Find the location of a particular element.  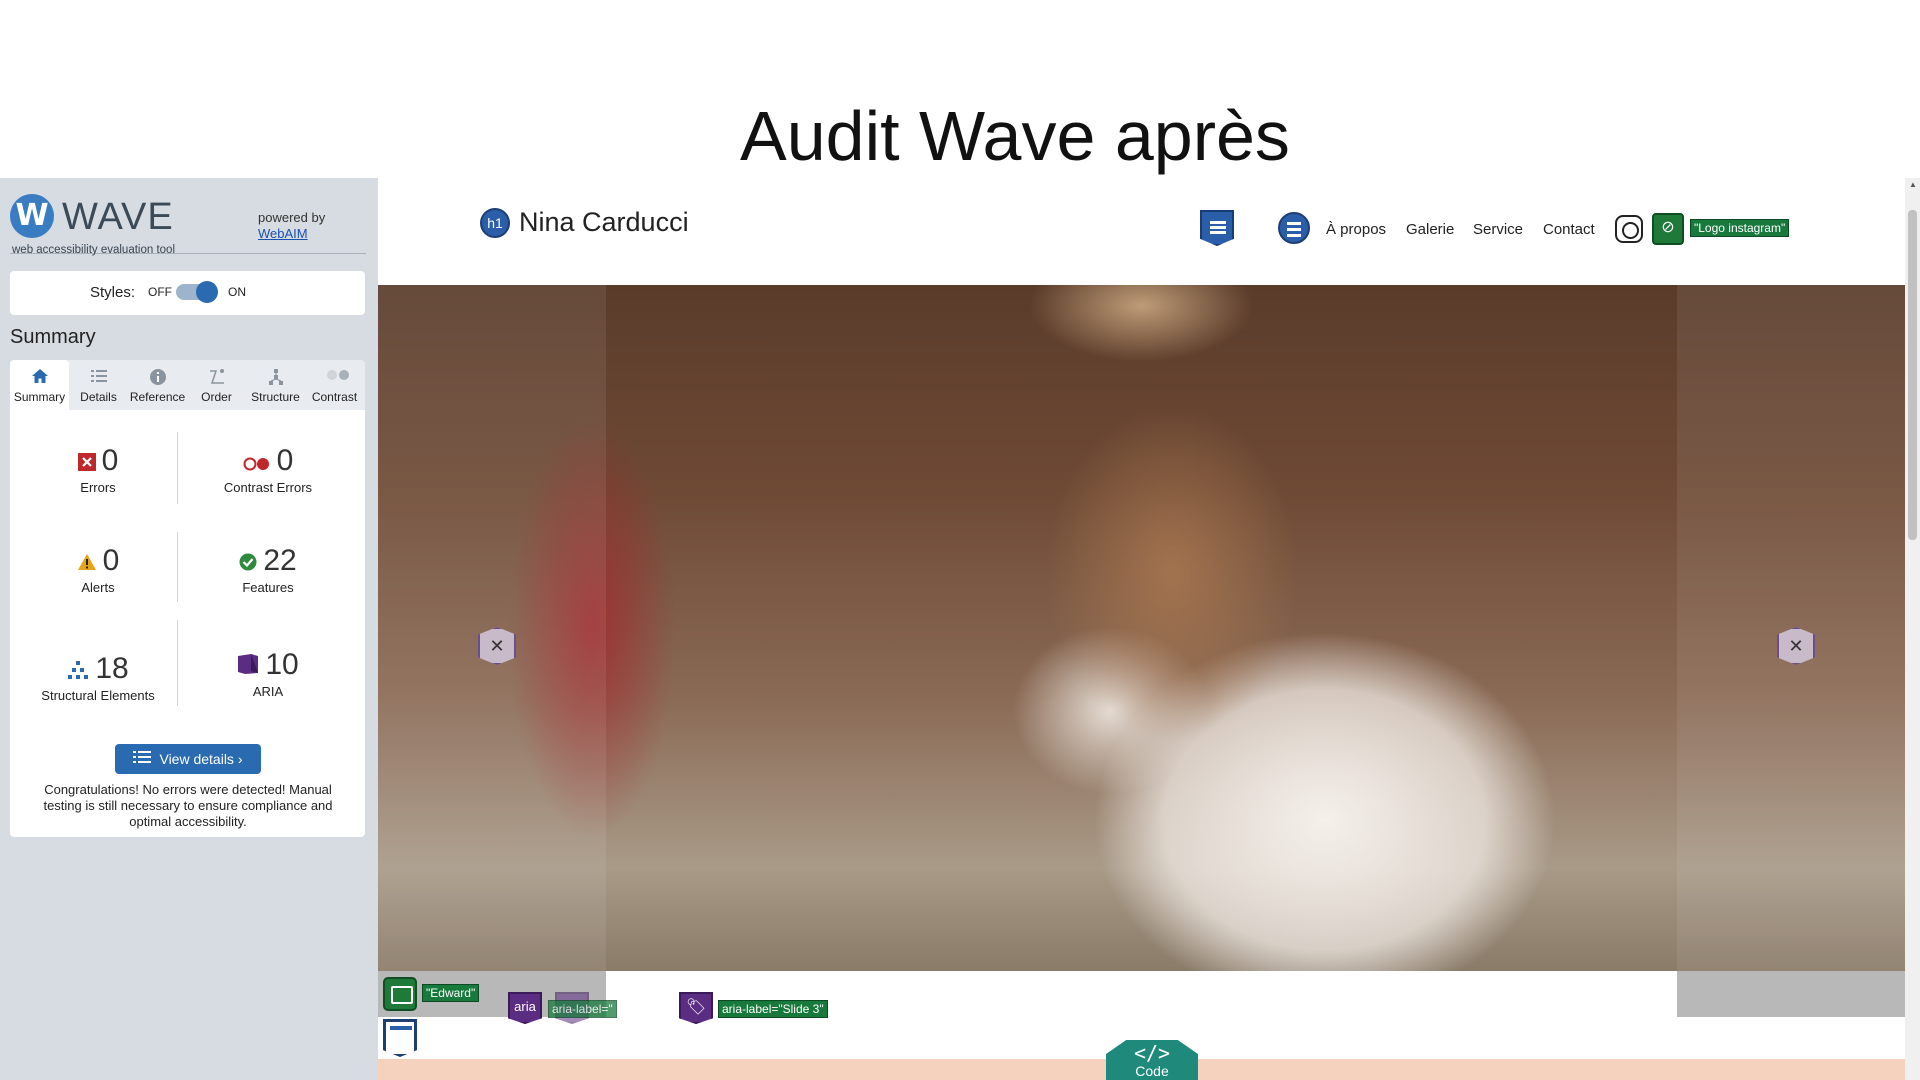

aria-label: ARIA is located at coordinates (268, 691).